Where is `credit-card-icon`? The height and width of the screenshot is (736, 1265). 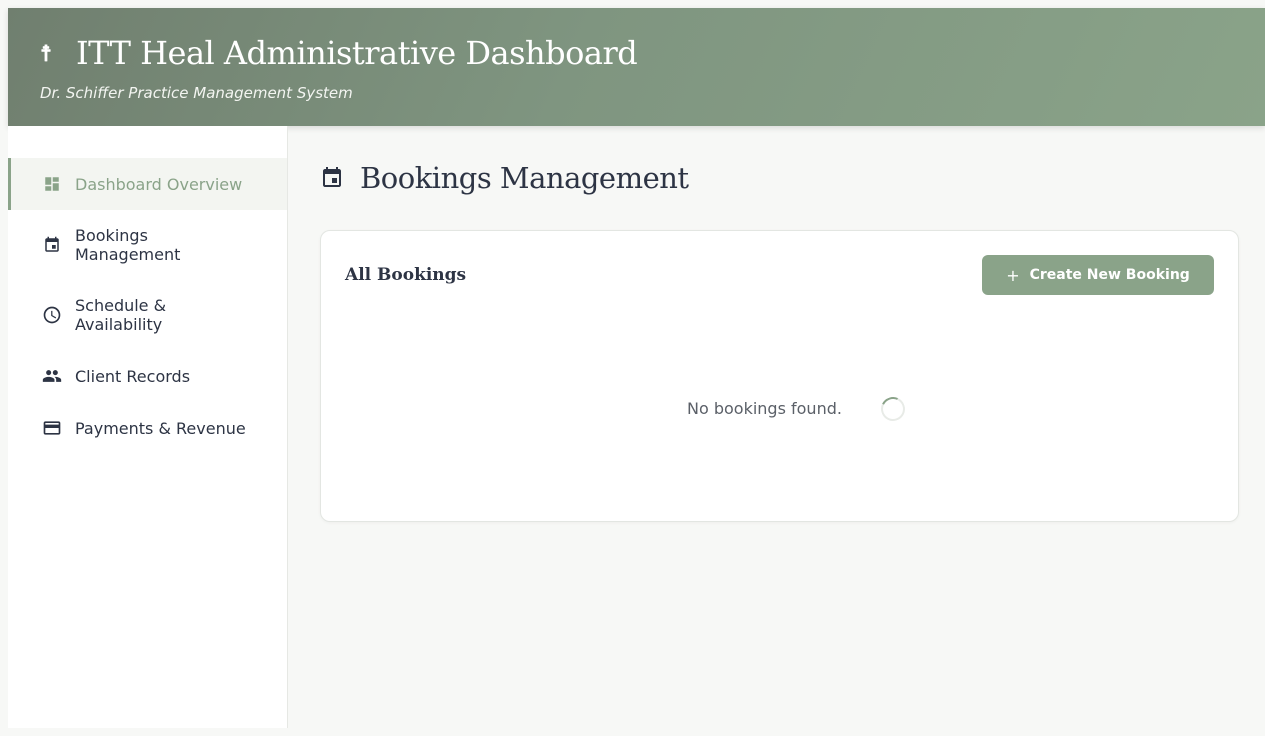 credit-card-icon is located at coordinates (52, 428).